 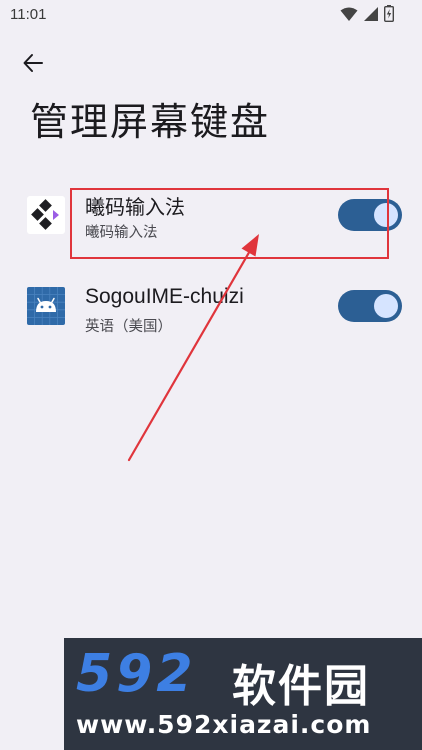 I want to click on keyboard-toggle-sogou, so click(x=370, y=306).